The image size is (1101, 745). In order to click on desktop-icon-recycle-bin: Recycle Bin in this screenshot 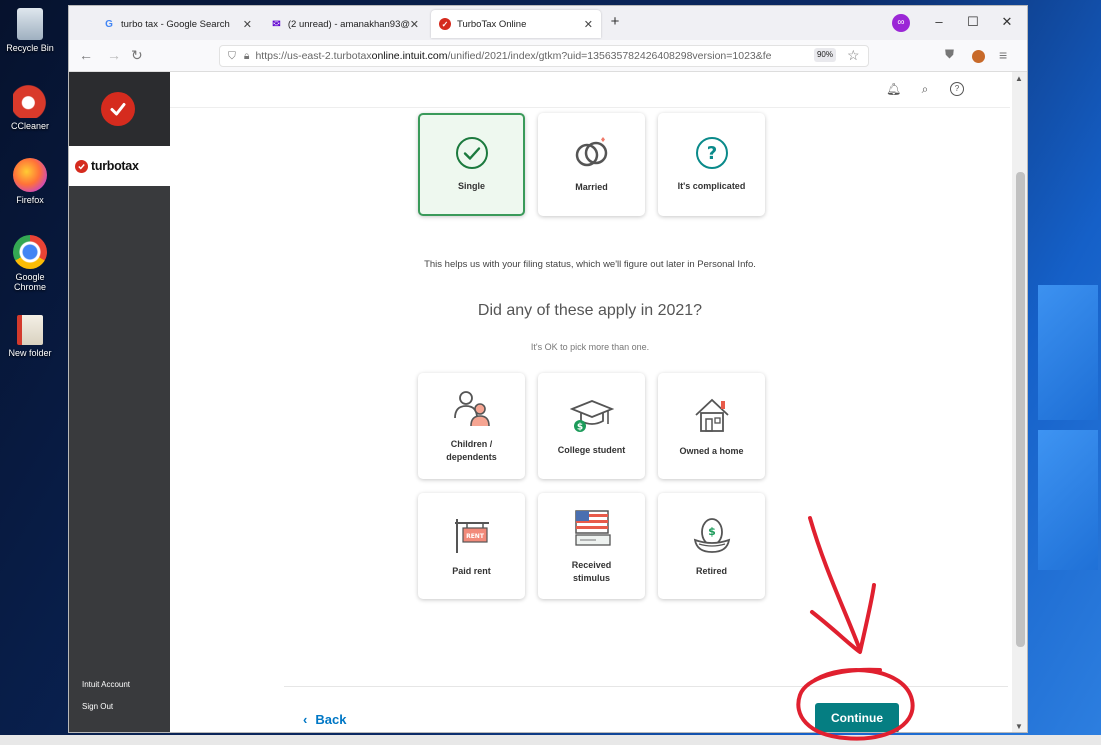, I will do `click(30, 30)`.